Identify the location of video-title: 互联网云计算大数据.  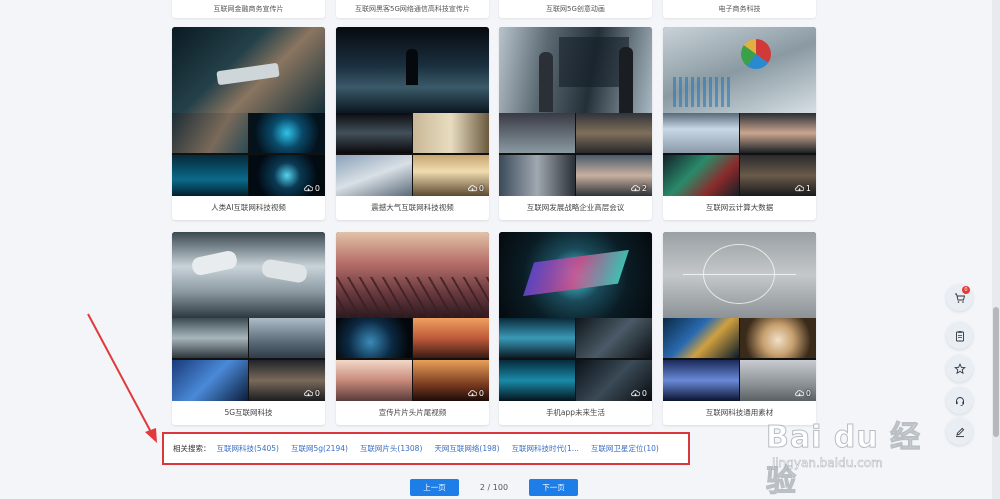
(739, 208).